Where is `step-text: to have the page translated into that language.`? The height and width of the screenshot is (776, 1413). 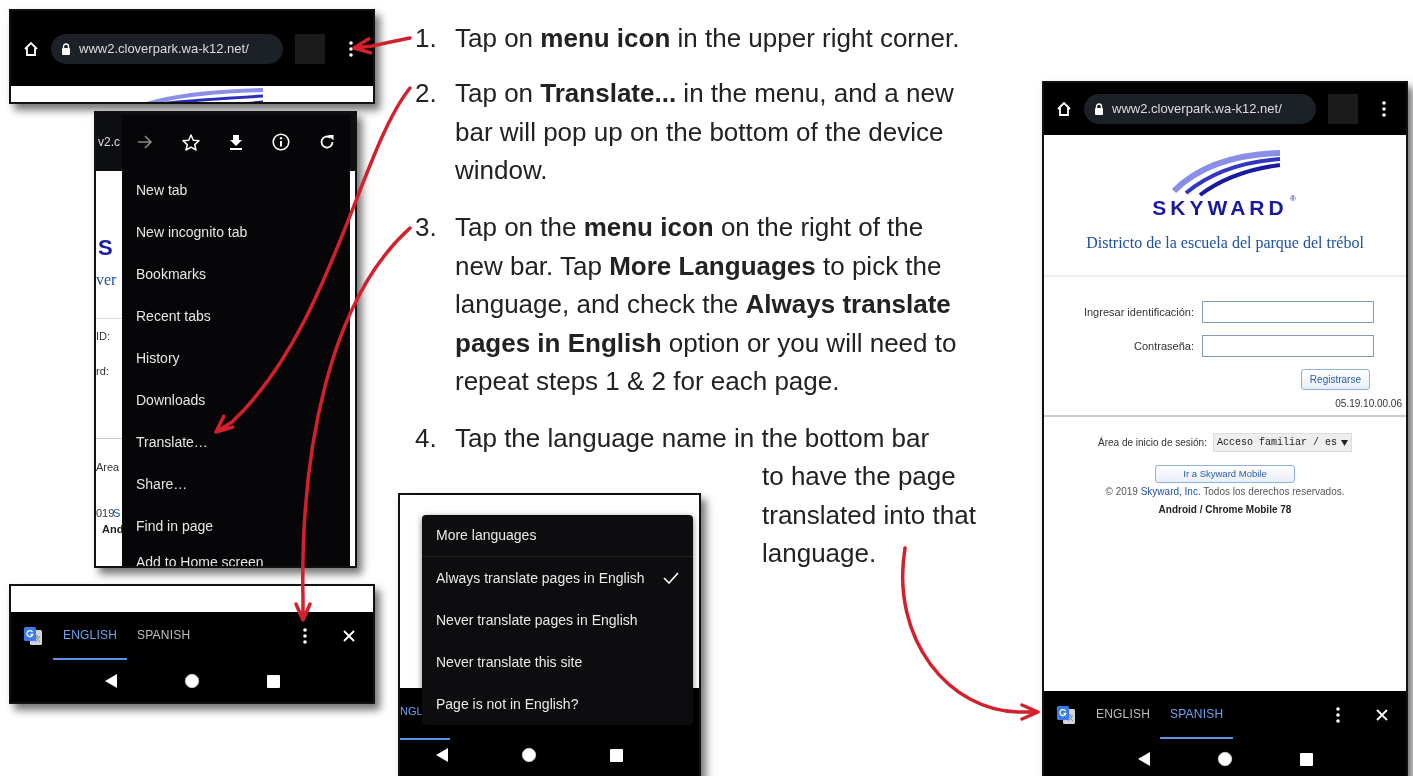
step-text: to have the page translated into that language. is located at coordinates (869, 515).